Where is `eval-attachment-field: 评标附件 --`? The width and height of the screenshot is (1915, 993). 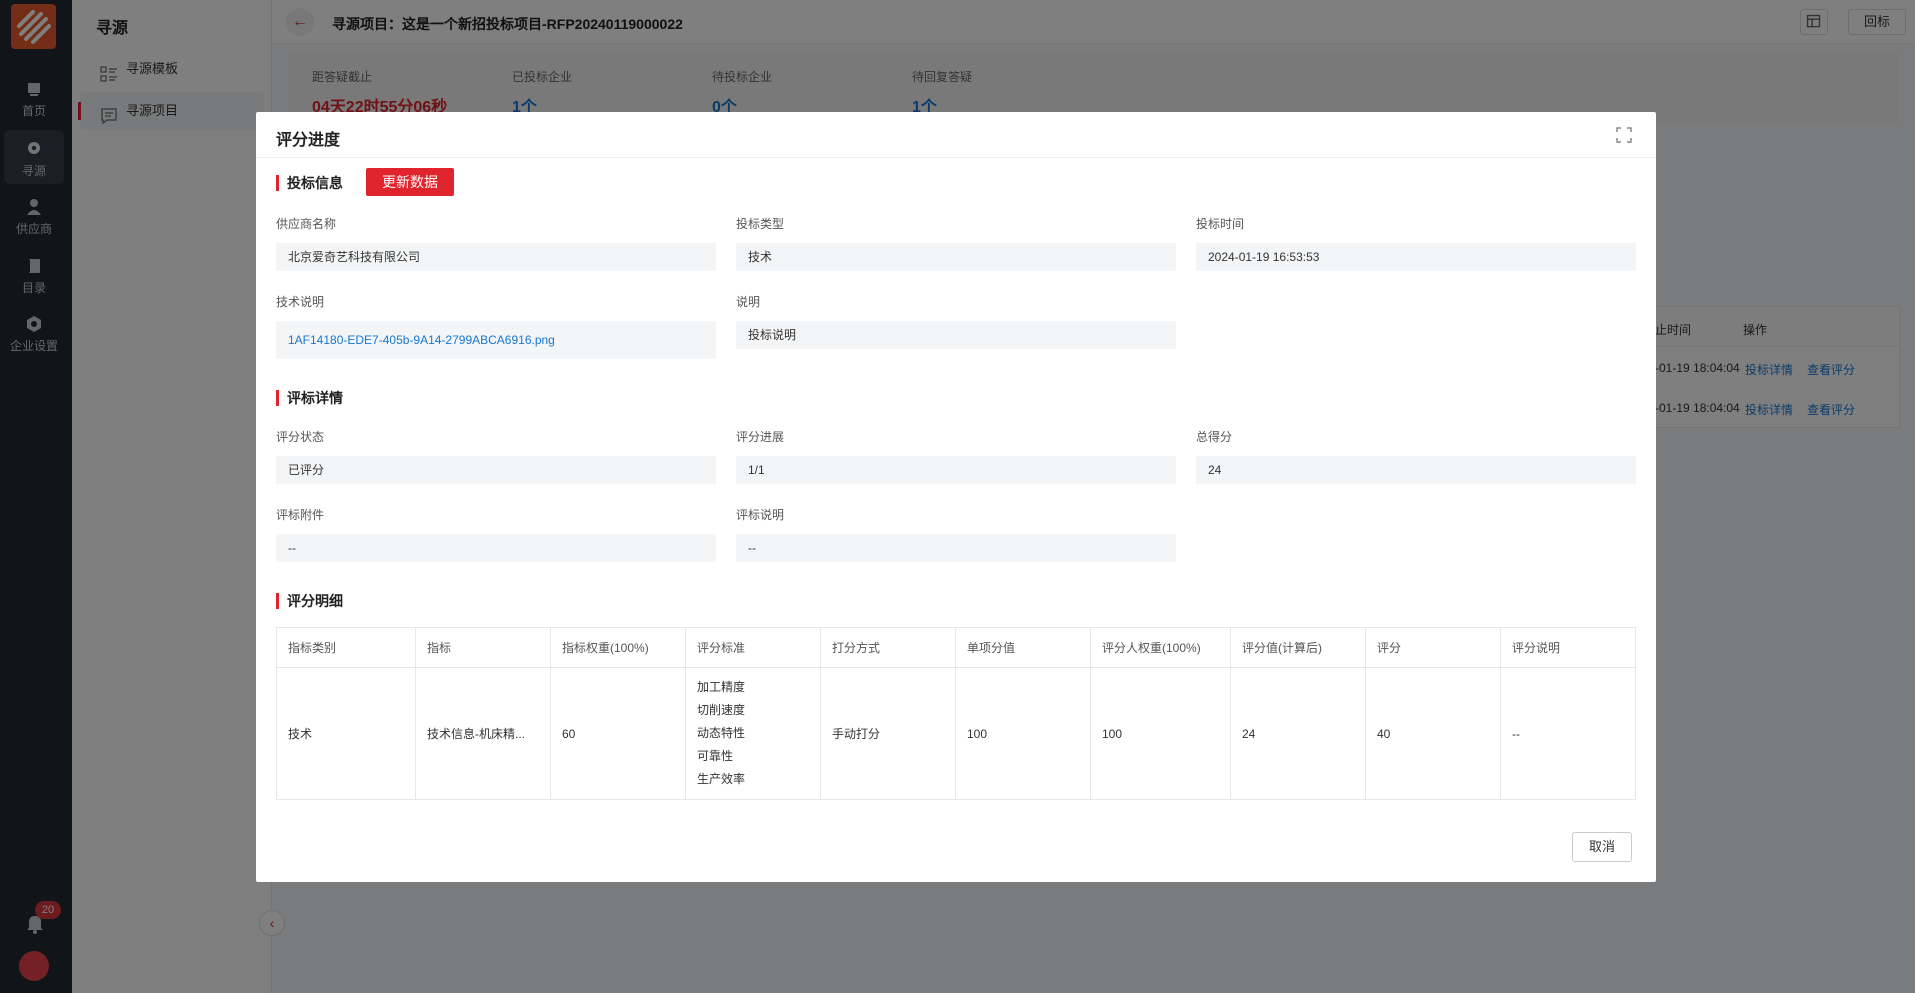
eval-attachment-field: 评标附件 -- is located at coordinates (496, 534).